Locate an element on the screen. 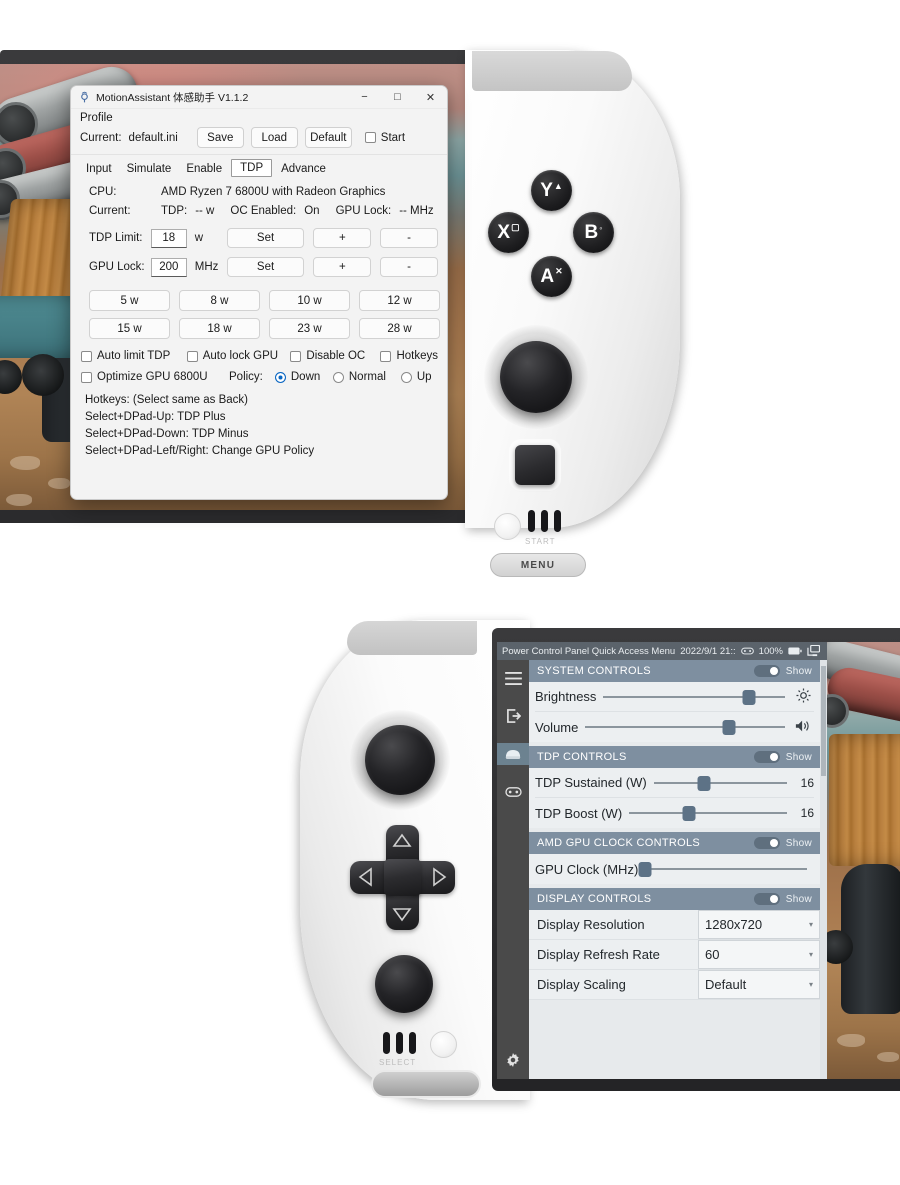 This screenshot has height=1185, width=900. slider-tdp-boost is located at coordinates (708, 813).